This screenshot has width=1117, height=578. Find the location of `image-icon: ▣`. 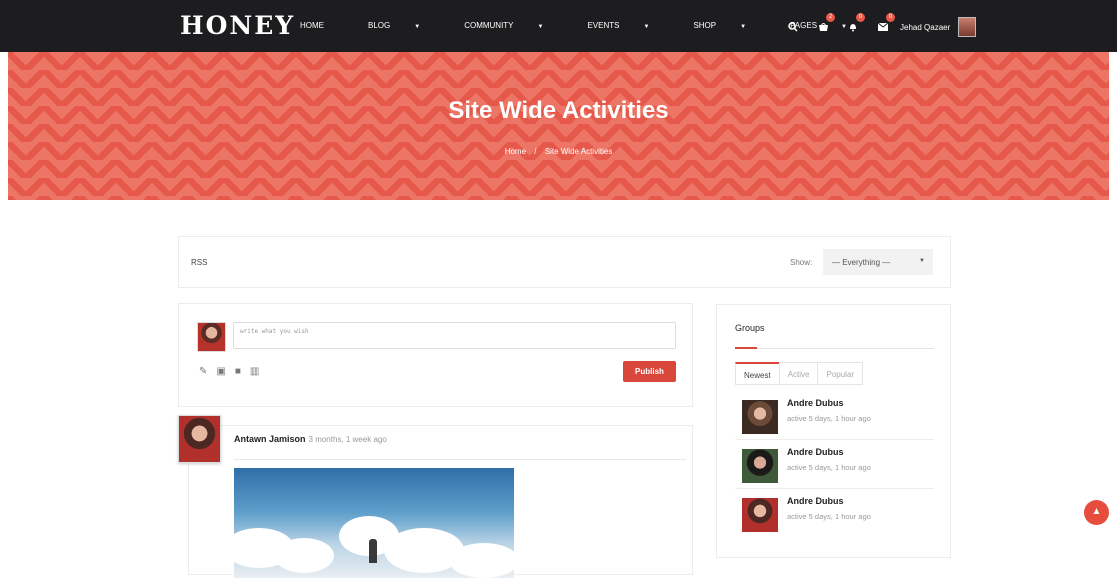

image-icon: ▣ is located at coordinates (220, 371).